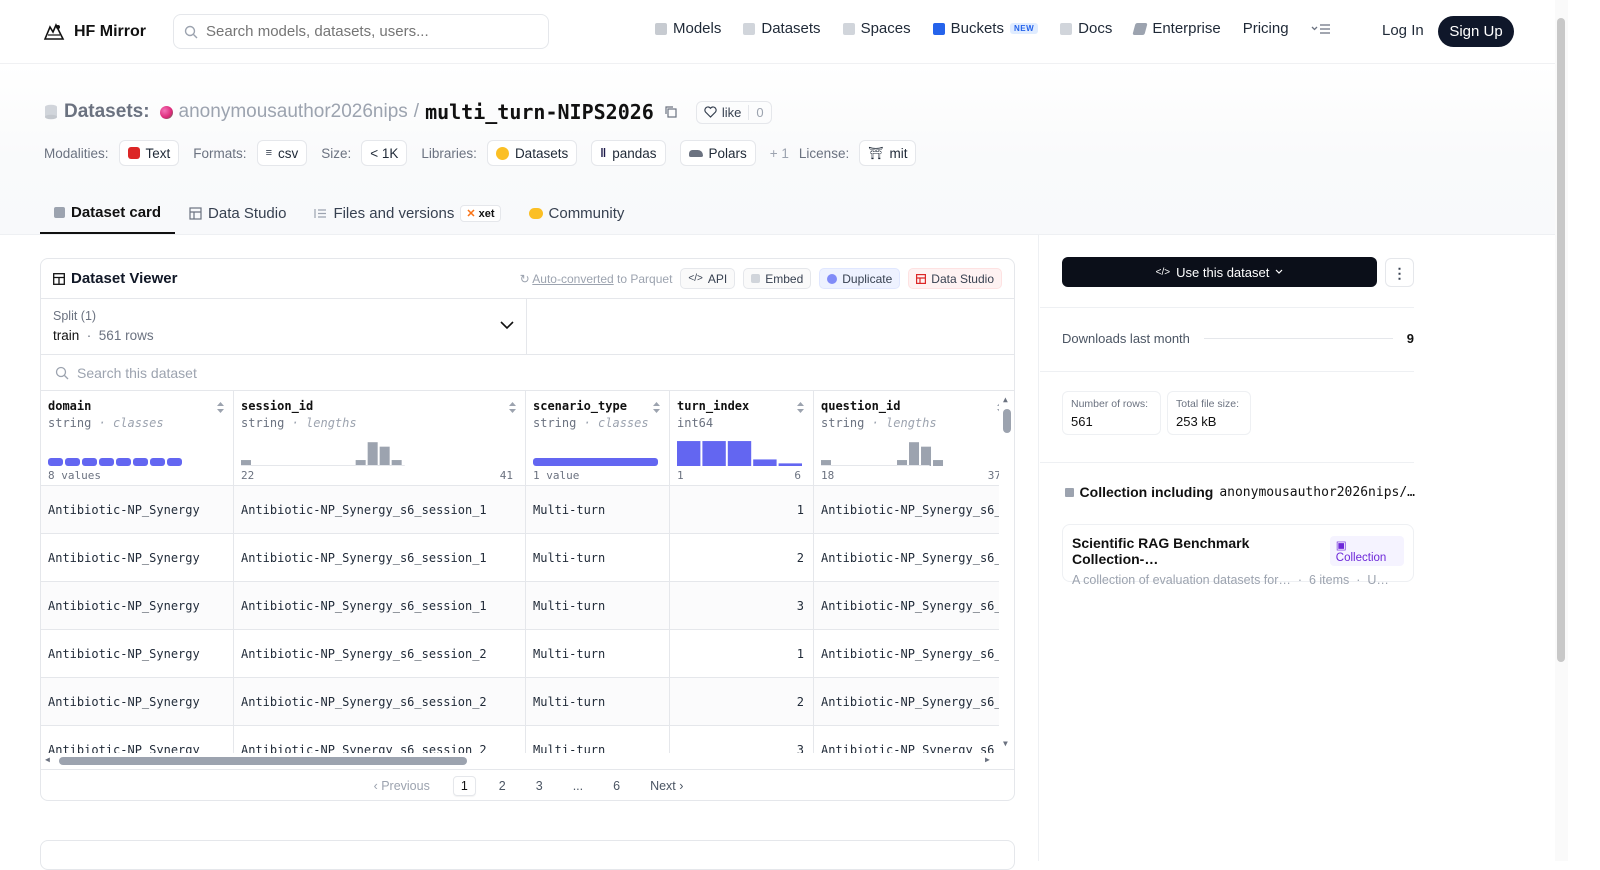 The width and height of the screenshot is (1600, 870). What do you see at coordinates (1176, 28) in the screenshot?
I see `nav-enterprise: Enterprise` at bounding box center [1176, 28].